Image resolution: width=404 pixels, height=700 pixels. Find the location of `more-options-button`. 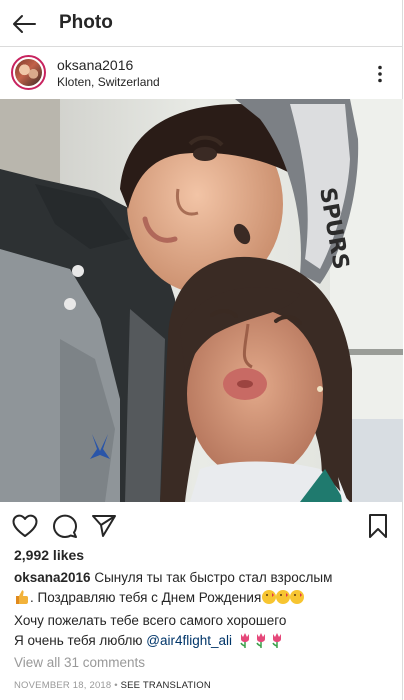

more-options-button is located at coordinates (380, 74).